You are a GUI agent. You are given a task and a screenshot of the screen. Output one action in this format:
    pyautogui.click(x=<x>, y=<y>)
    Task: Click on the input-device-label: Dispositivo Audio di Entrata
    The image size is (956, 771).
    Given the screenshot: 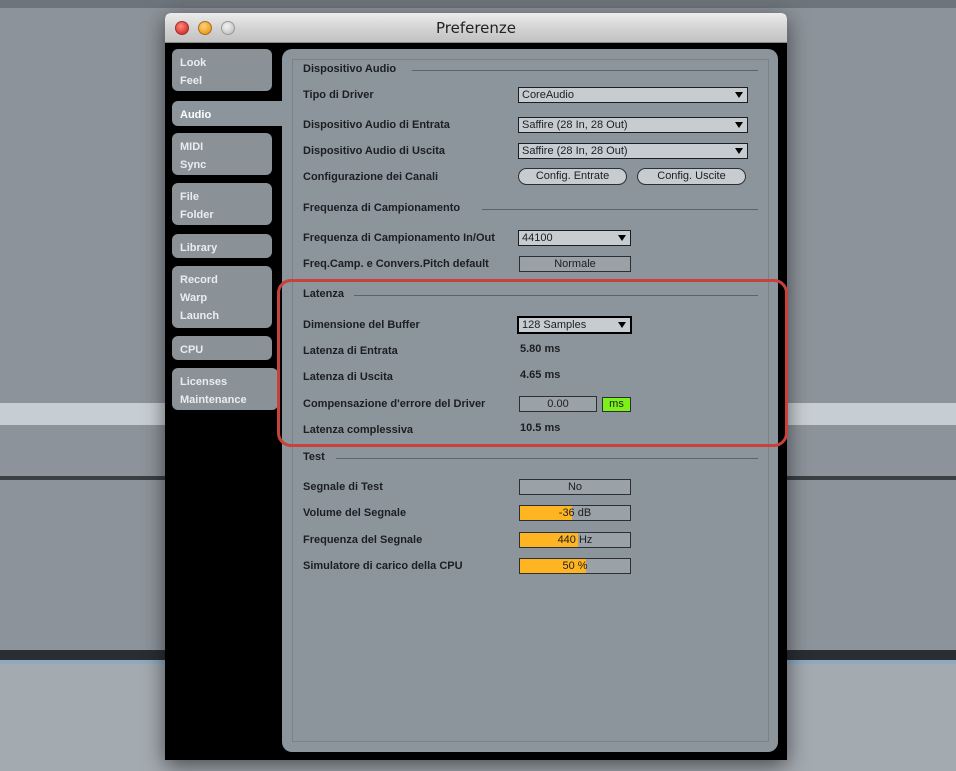 What is the action you would take?
    pyautogui.click(x=376, y=125)
    